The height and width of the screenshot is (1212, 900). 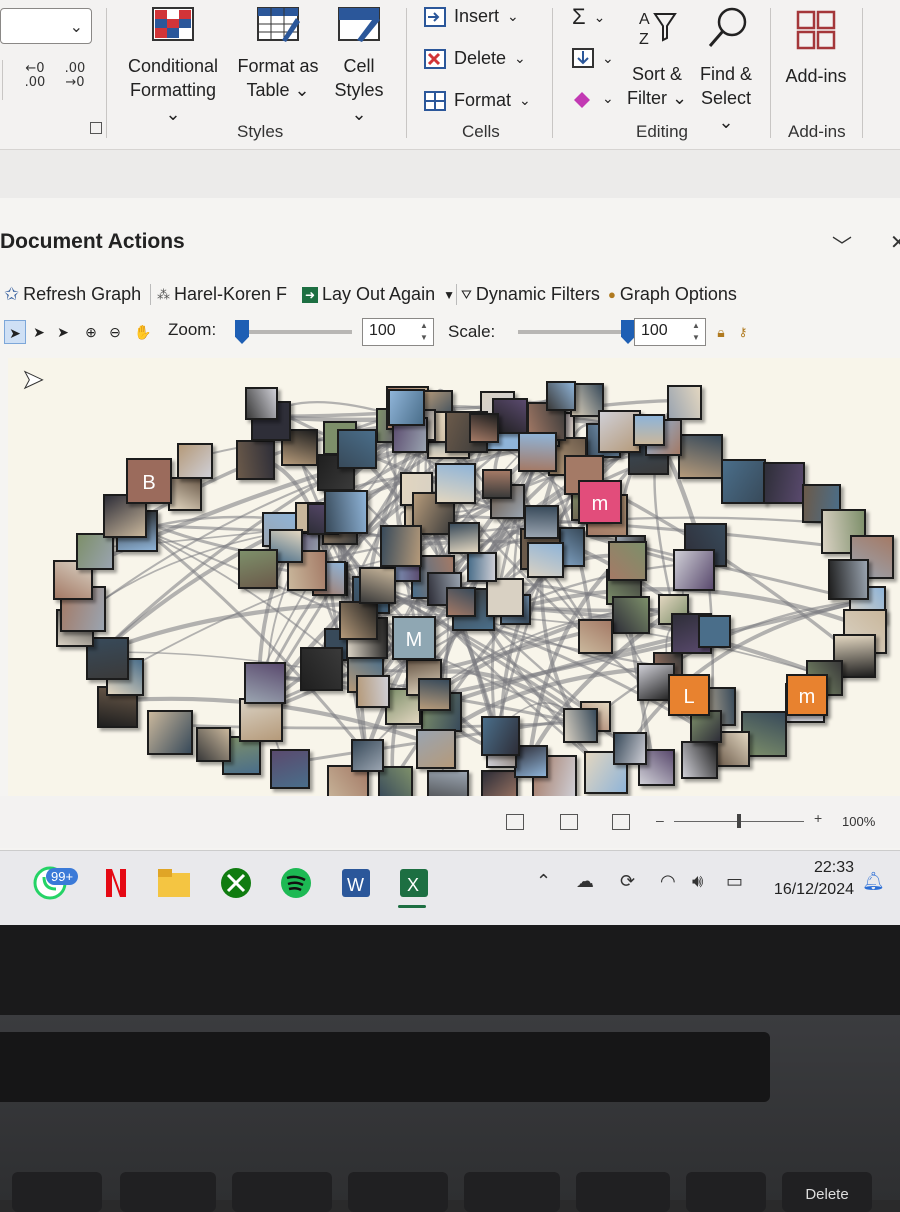 I want to click on onedrive-icon: ☁︎, so click(x=585, y=881).